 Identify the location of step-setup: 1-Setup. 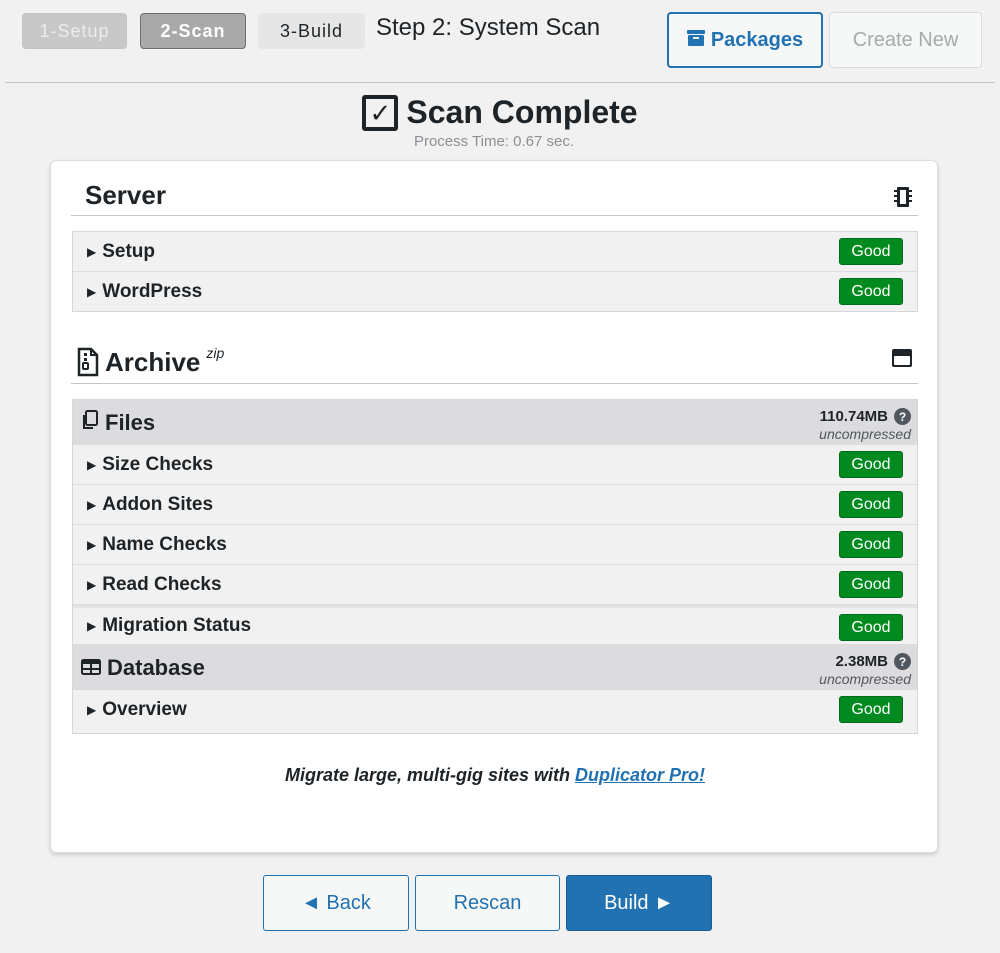
(74, 31).